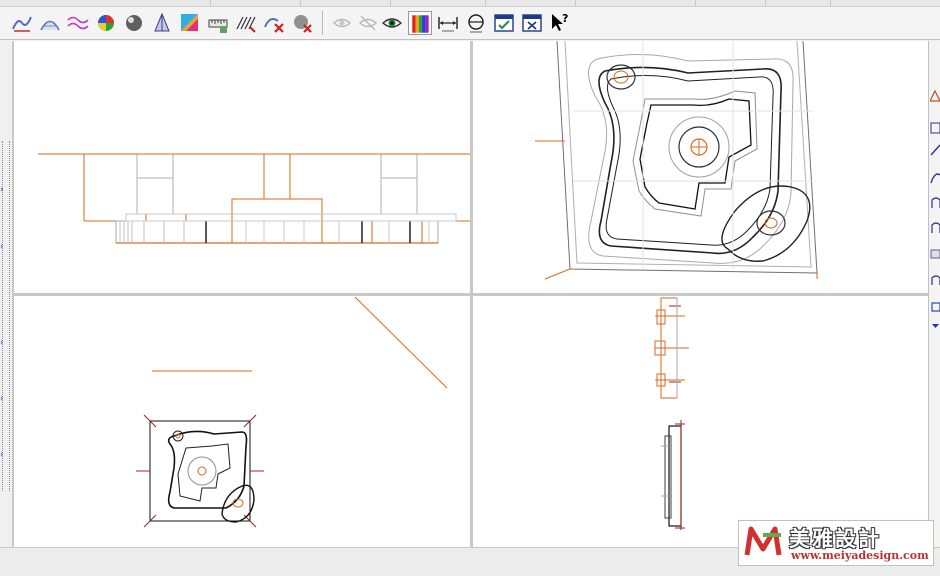 The width and height of the screenshot is (940, 576). What do you see at coordinates (392, 23) in the screenshot?
I see `eye-view-icon` at bounding box center [392, 23].